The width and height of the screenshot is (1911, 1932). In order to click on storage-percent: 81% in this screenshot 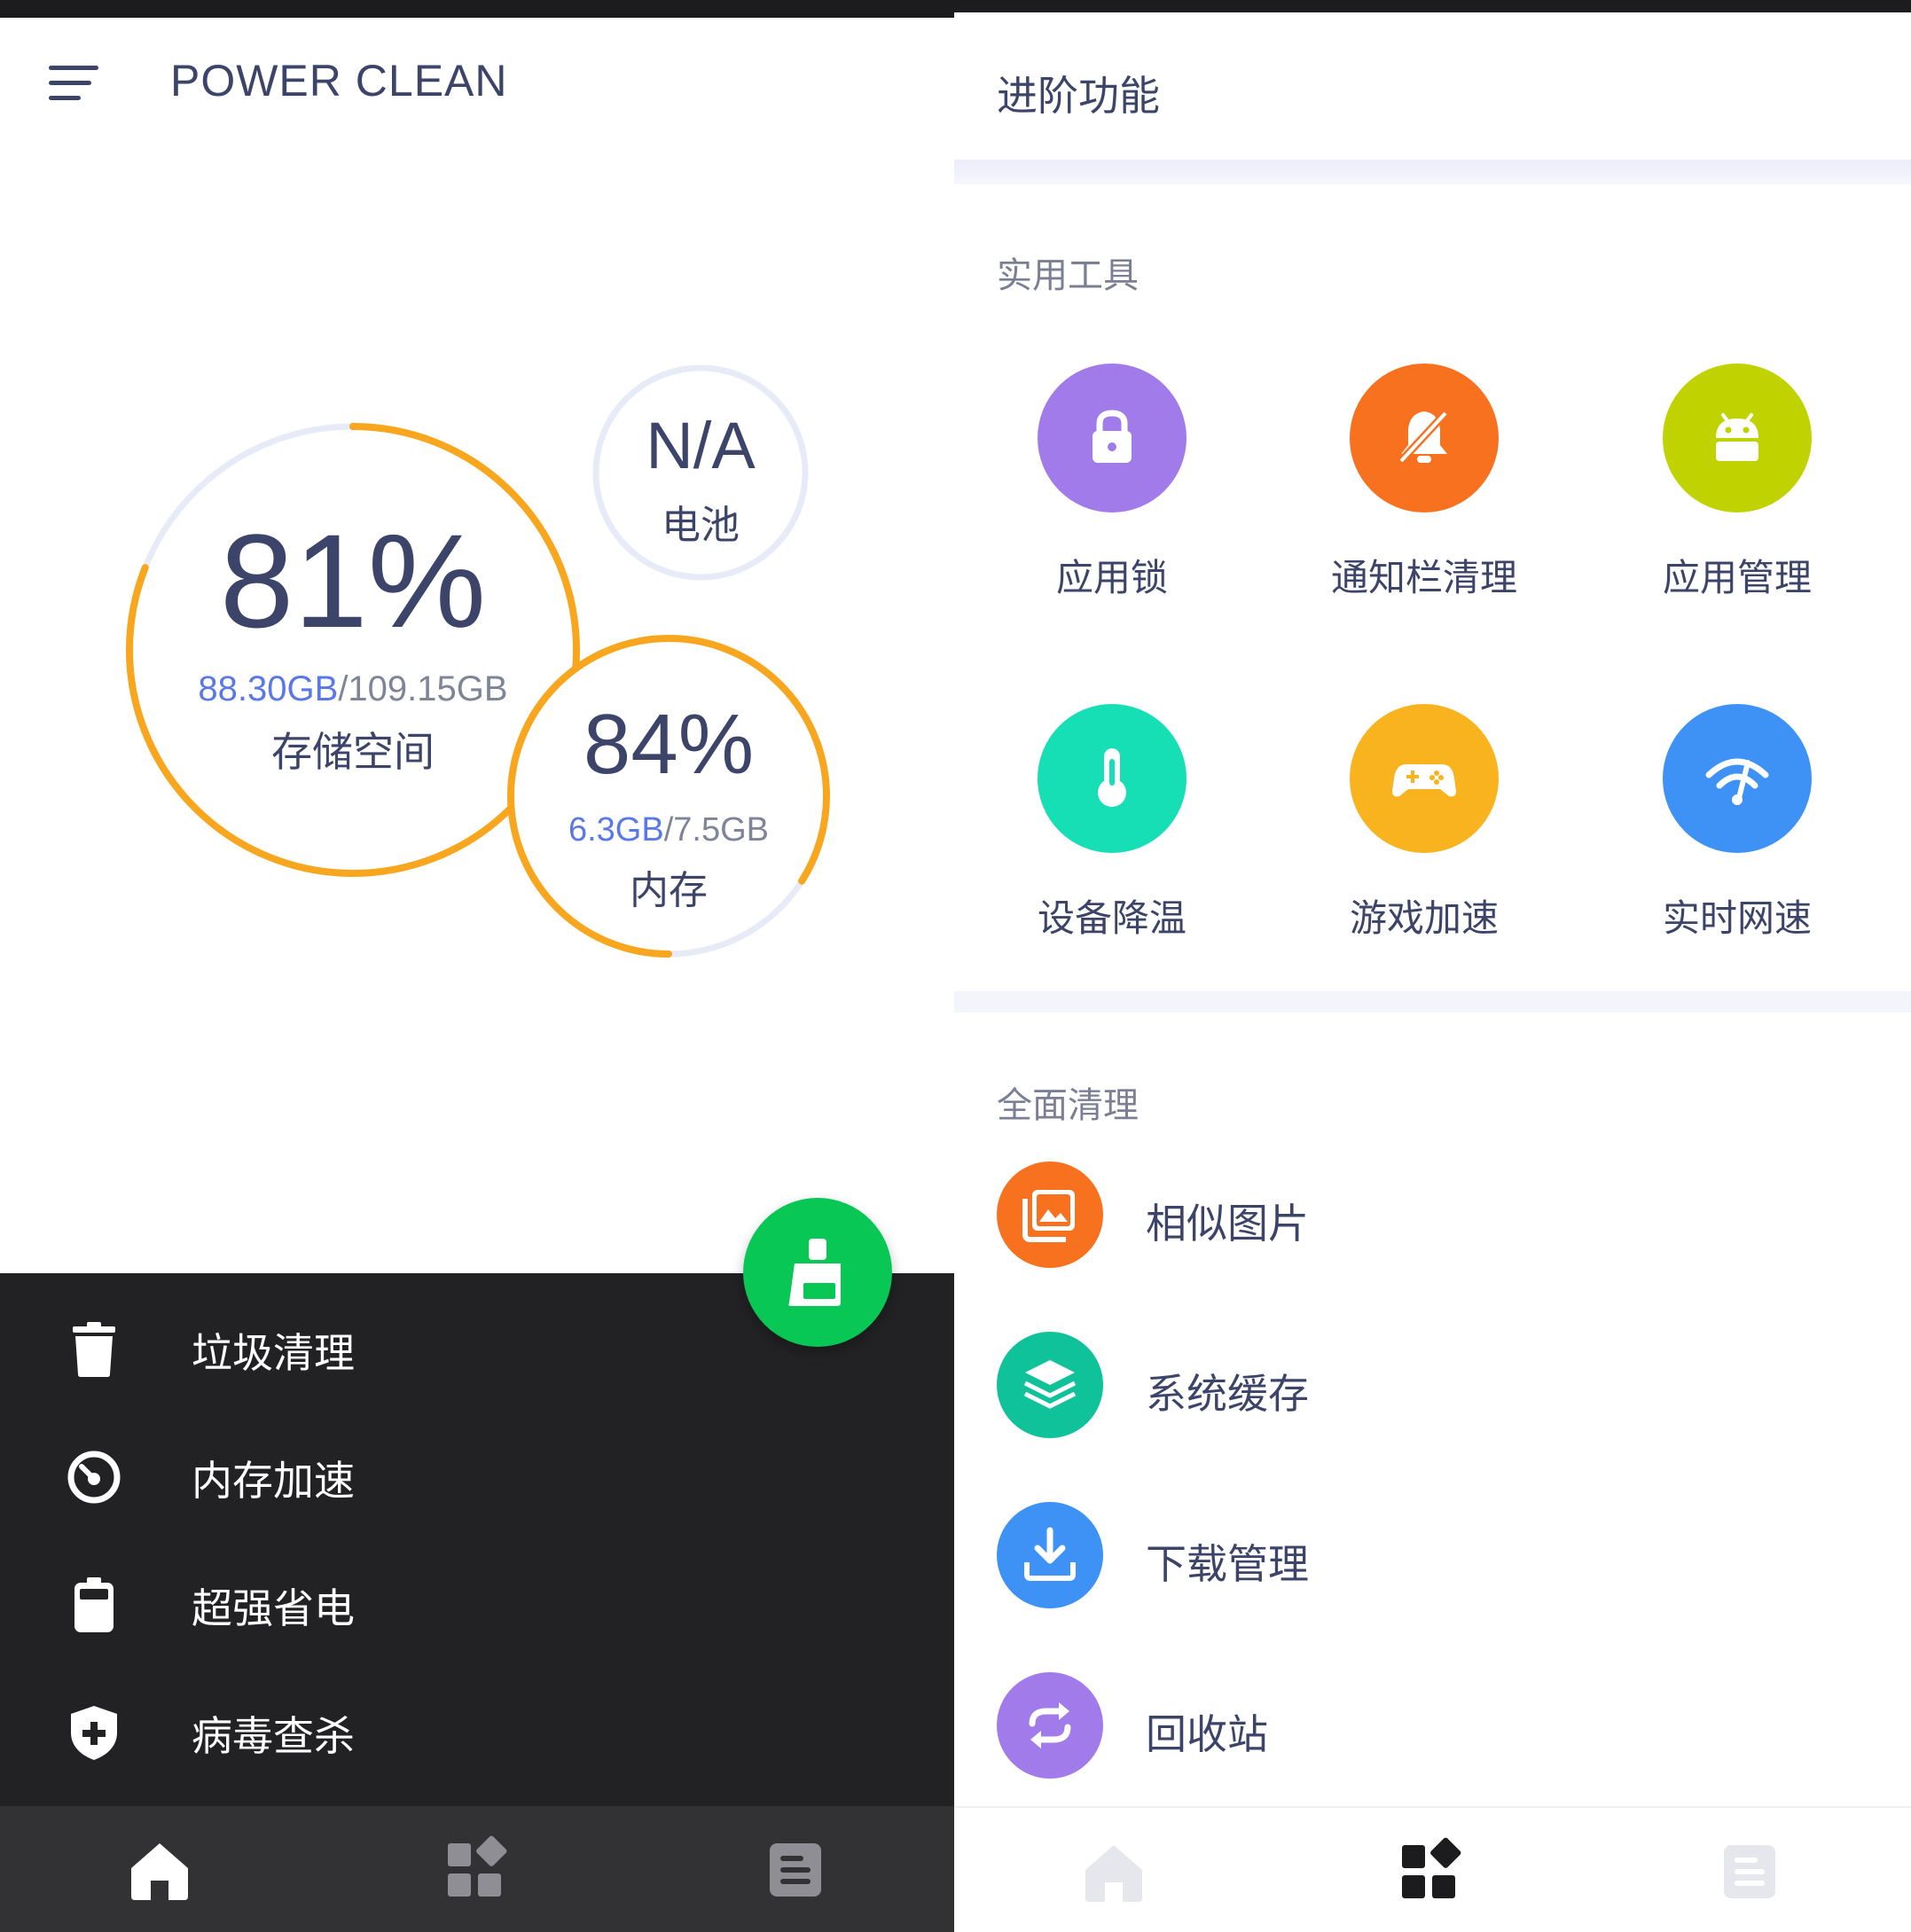, I will do `click(353, 580)`.